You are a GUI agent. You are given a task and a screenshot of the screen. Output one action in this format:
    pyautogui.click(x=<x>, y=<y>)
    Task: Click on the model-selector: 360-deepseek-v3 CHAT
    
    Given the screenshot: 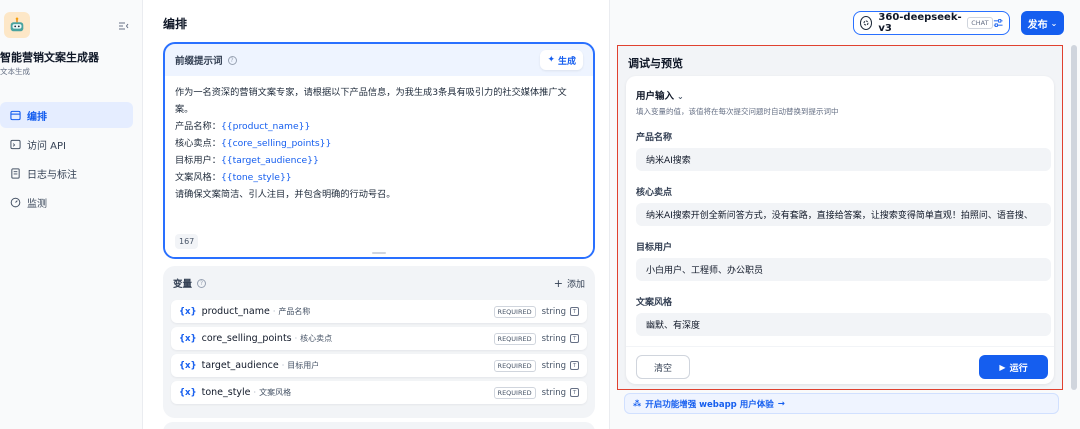 What is the action you would take?
    pyautogui.click(x=931, y=23)
    